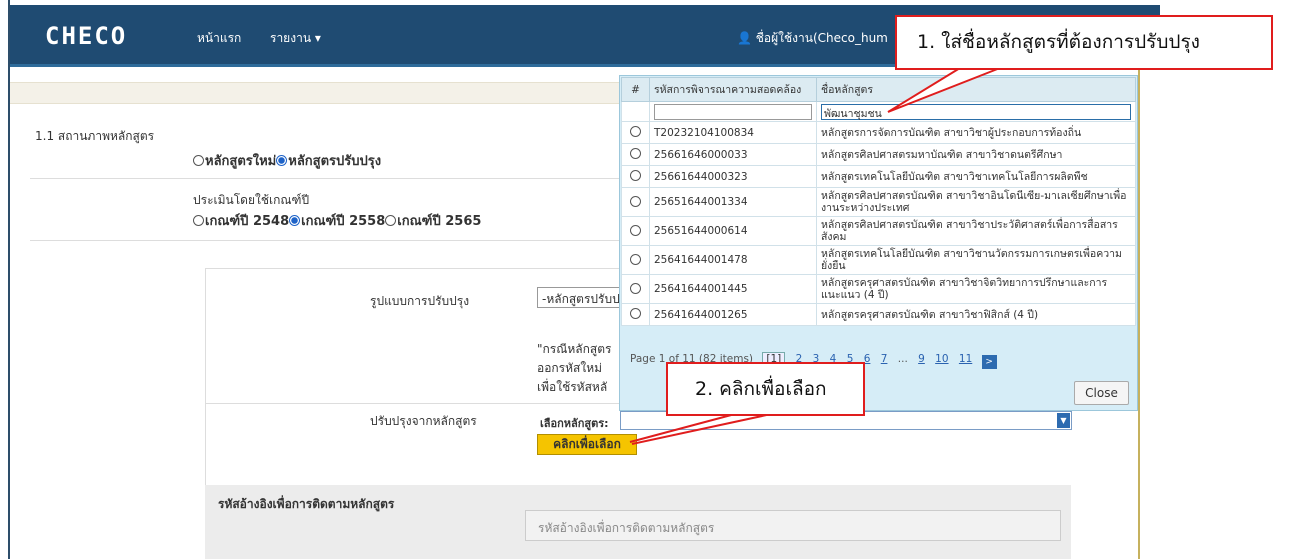 The image size is (1294, 559). I want to click on improve-type-select: -หลักสูตรปรับป, so click(582, 297).